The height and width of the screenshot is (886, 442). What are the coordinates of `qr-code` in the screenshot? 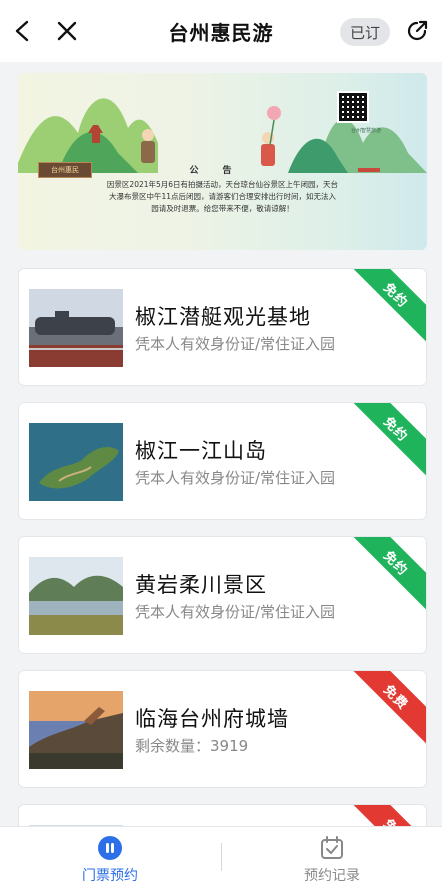 It's located at (353, 107).